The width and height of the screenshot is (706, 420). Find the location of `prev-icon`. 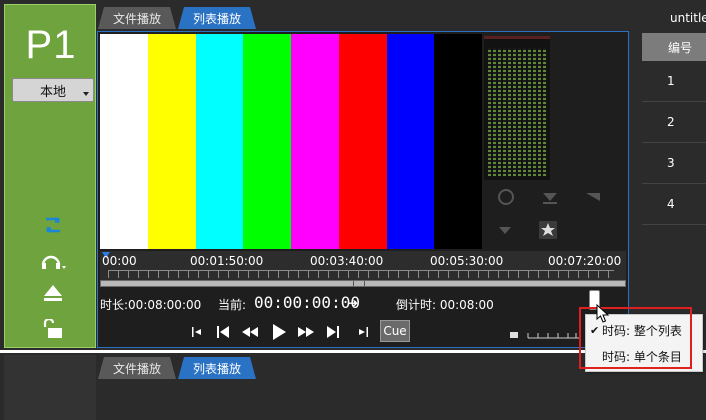

prev-icon is located at coordinates (223, 332).